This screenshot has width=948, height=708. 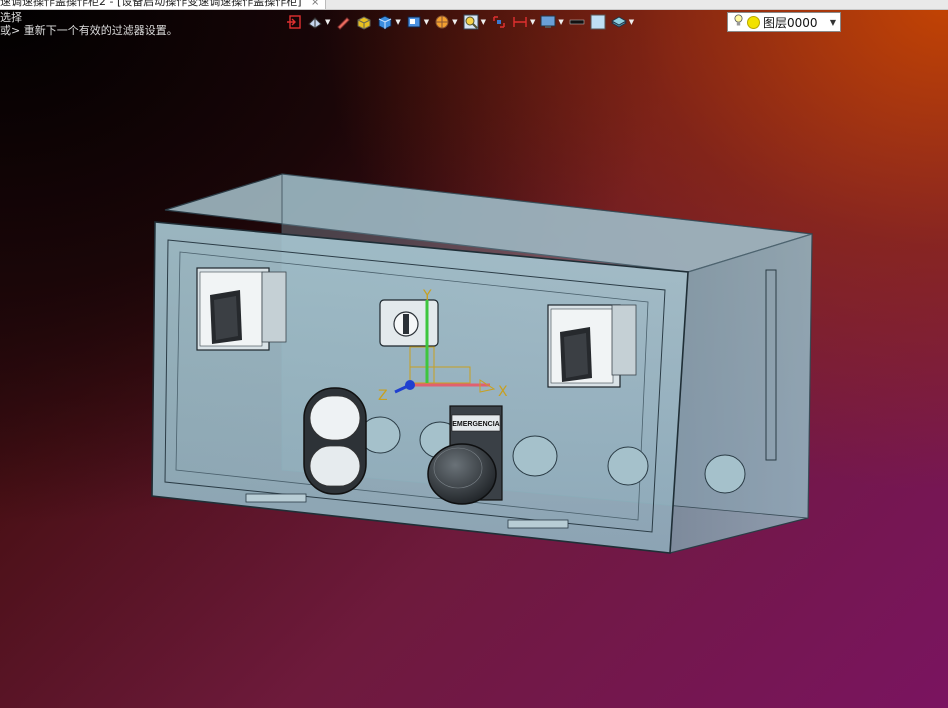 What do you see at coordinates (442, 22) in the screenshot?
I see `render-style-icon` at bounding box center [442, 22].